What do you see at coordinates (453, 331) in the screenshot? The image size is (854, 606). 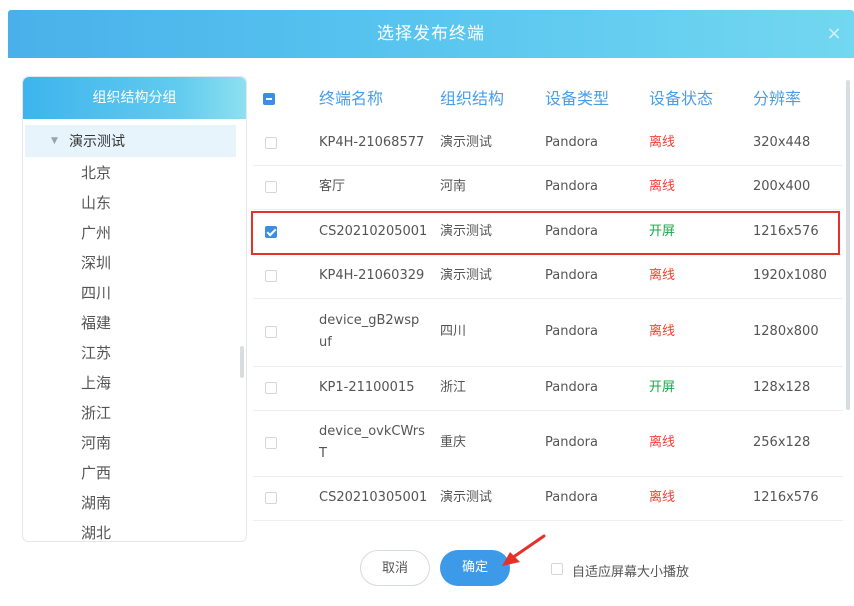 I see `cell-org: 四川` at bounding box center [453, 331].